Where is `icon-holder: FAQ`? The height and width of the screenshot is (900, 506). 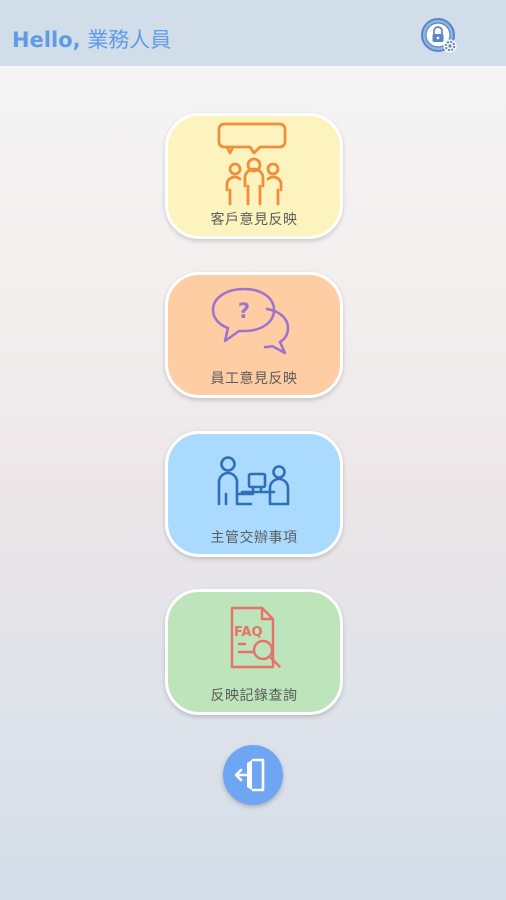 icon-holder: FAQ is located at coordinates (254, 638).